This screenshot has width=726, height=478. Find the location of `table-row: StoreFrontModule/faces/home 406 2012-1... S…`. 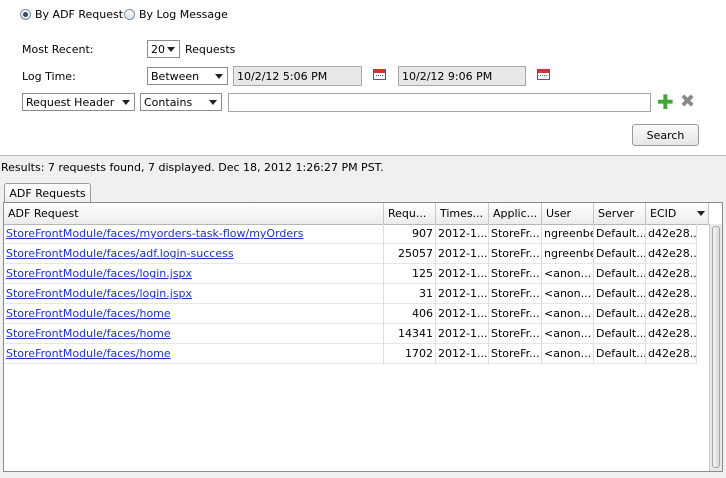

table-row: StoreFrontModule/faces/home 406 2012-1... S… is located at coordinates (350, 314).